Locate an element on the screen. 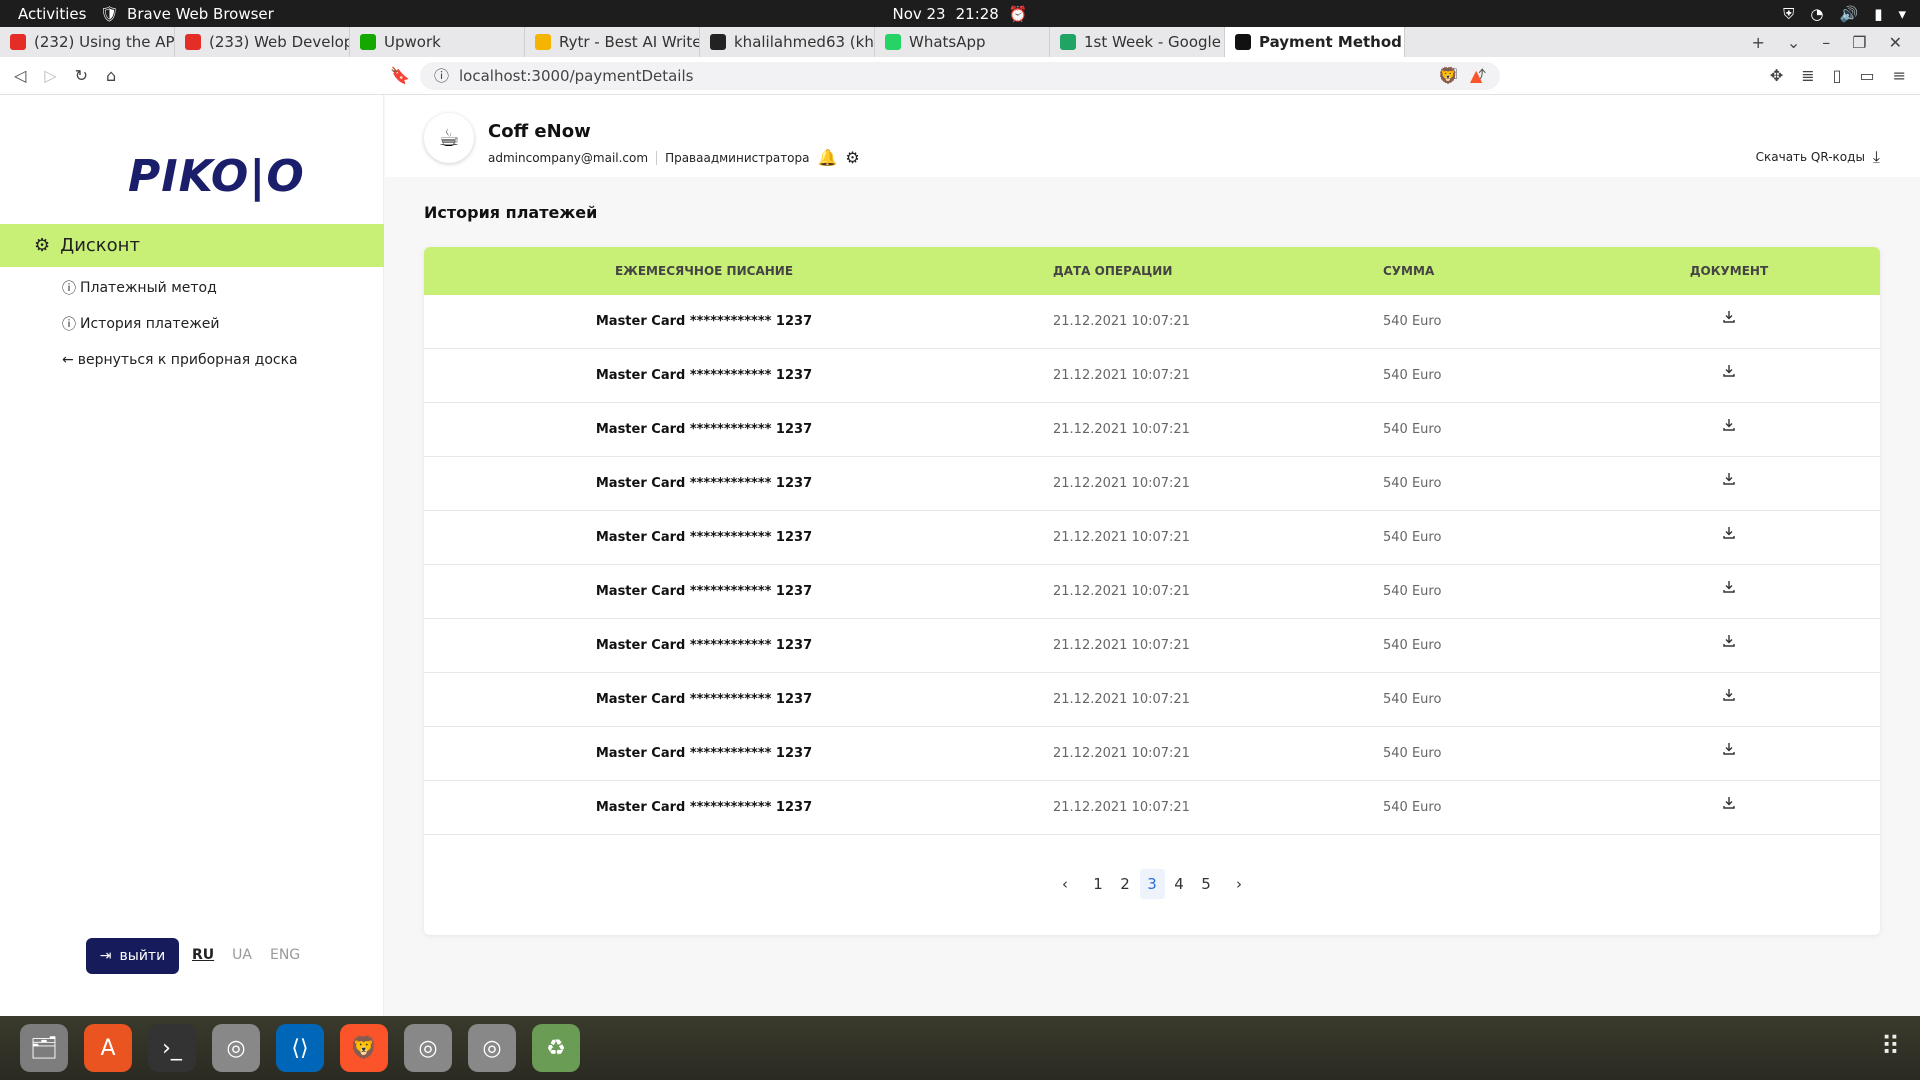  column-header-document: ДОКУМЕНТ is located at coordinates (1729, 271).